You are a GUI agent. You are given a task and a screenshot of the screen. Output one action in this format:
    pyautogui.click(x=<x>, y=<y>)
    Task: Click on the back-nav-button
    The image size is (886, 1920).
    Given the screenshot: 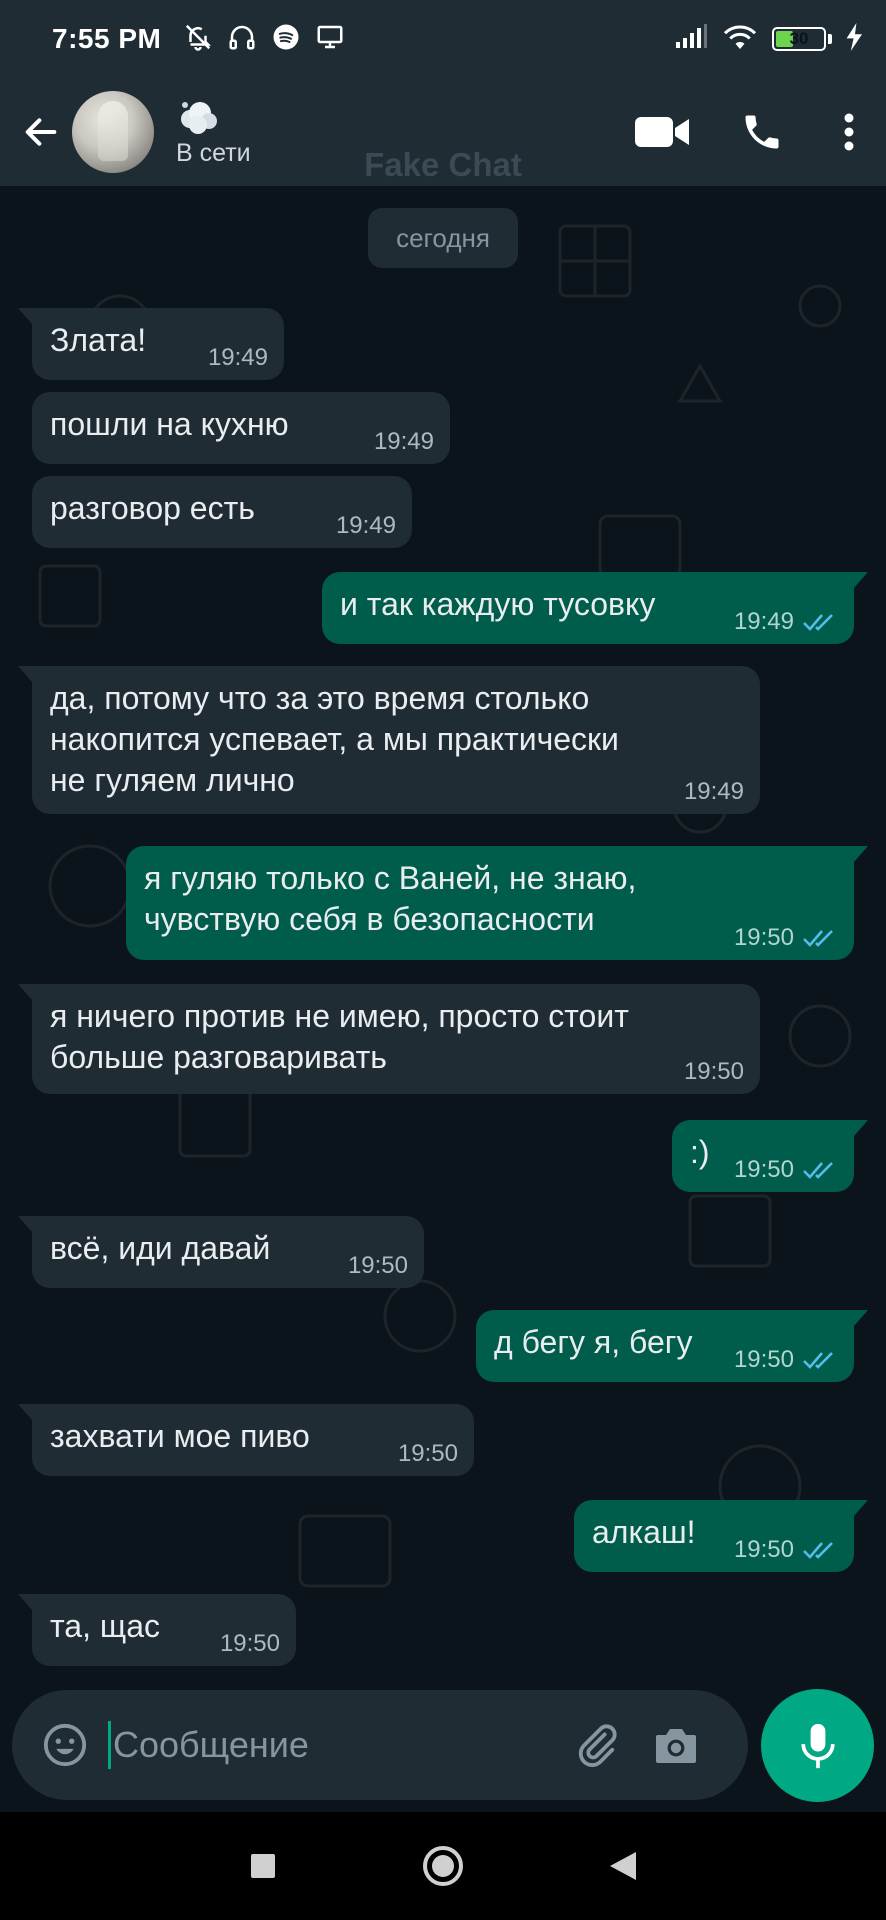 What is the action you would take?
    pyautogui.click(x=623, y=1866)
    